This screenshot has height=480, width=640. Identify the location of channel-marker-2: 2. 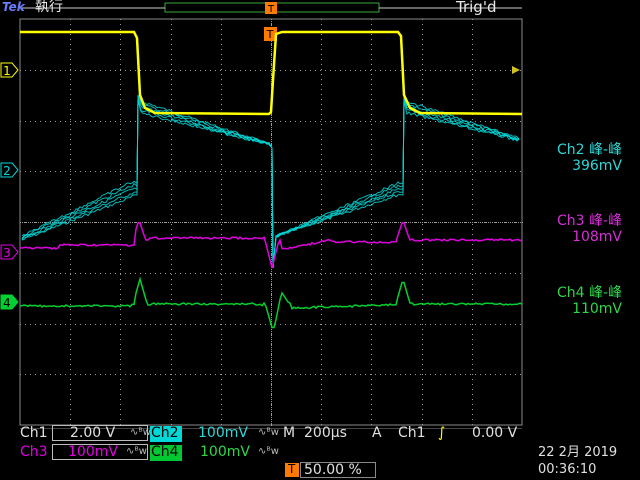
(9, 170).